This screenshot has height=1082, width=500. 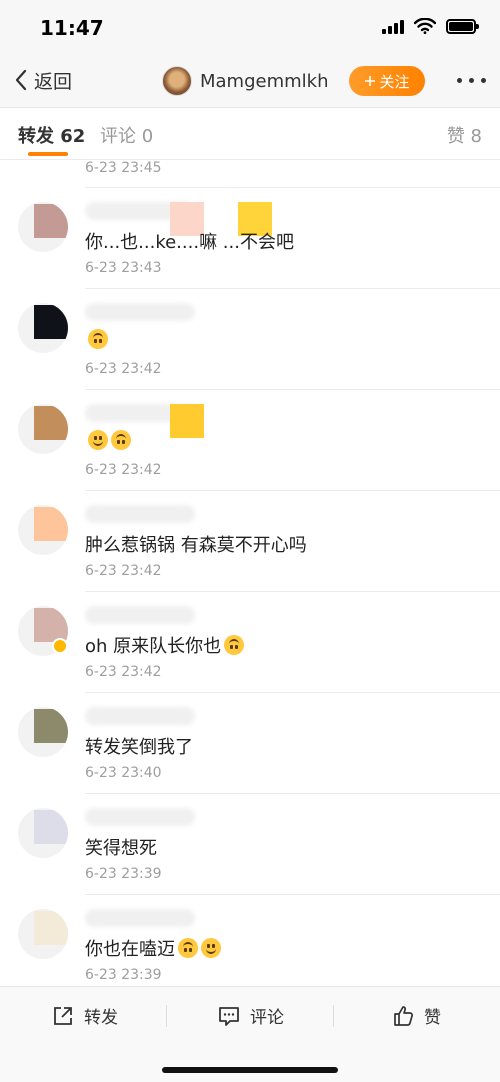 I want to click on cellular-signal-icon, so click(x=393, y=26).